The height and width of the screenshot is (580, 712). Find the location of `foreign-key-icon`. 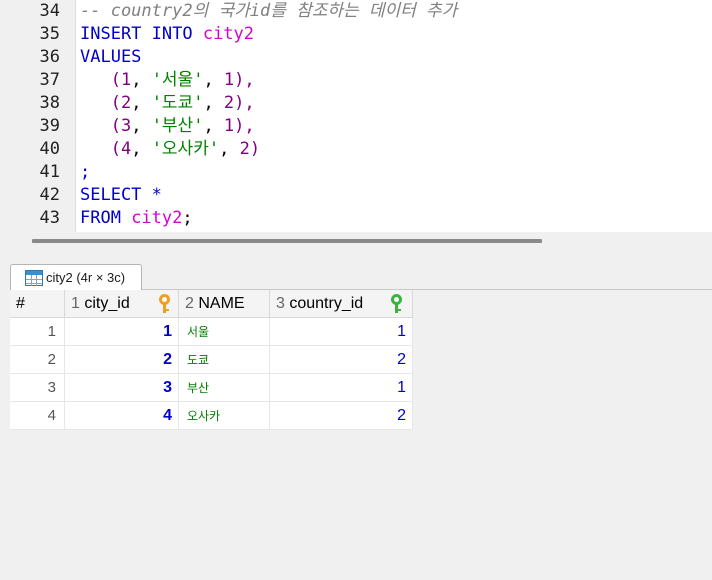

foreign-key-icon is located at coordinates (396, 304).